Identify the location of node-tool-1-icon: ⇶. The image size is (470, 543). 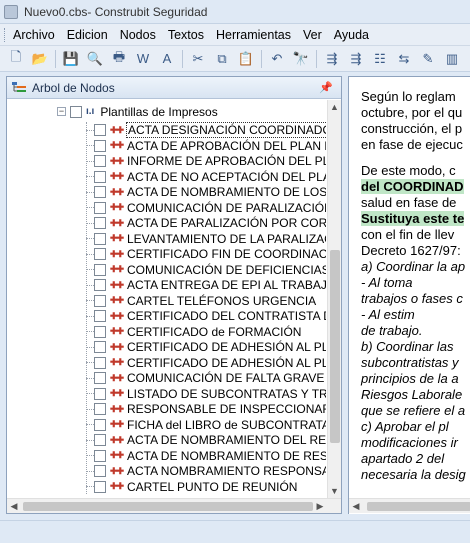
(332, 59).